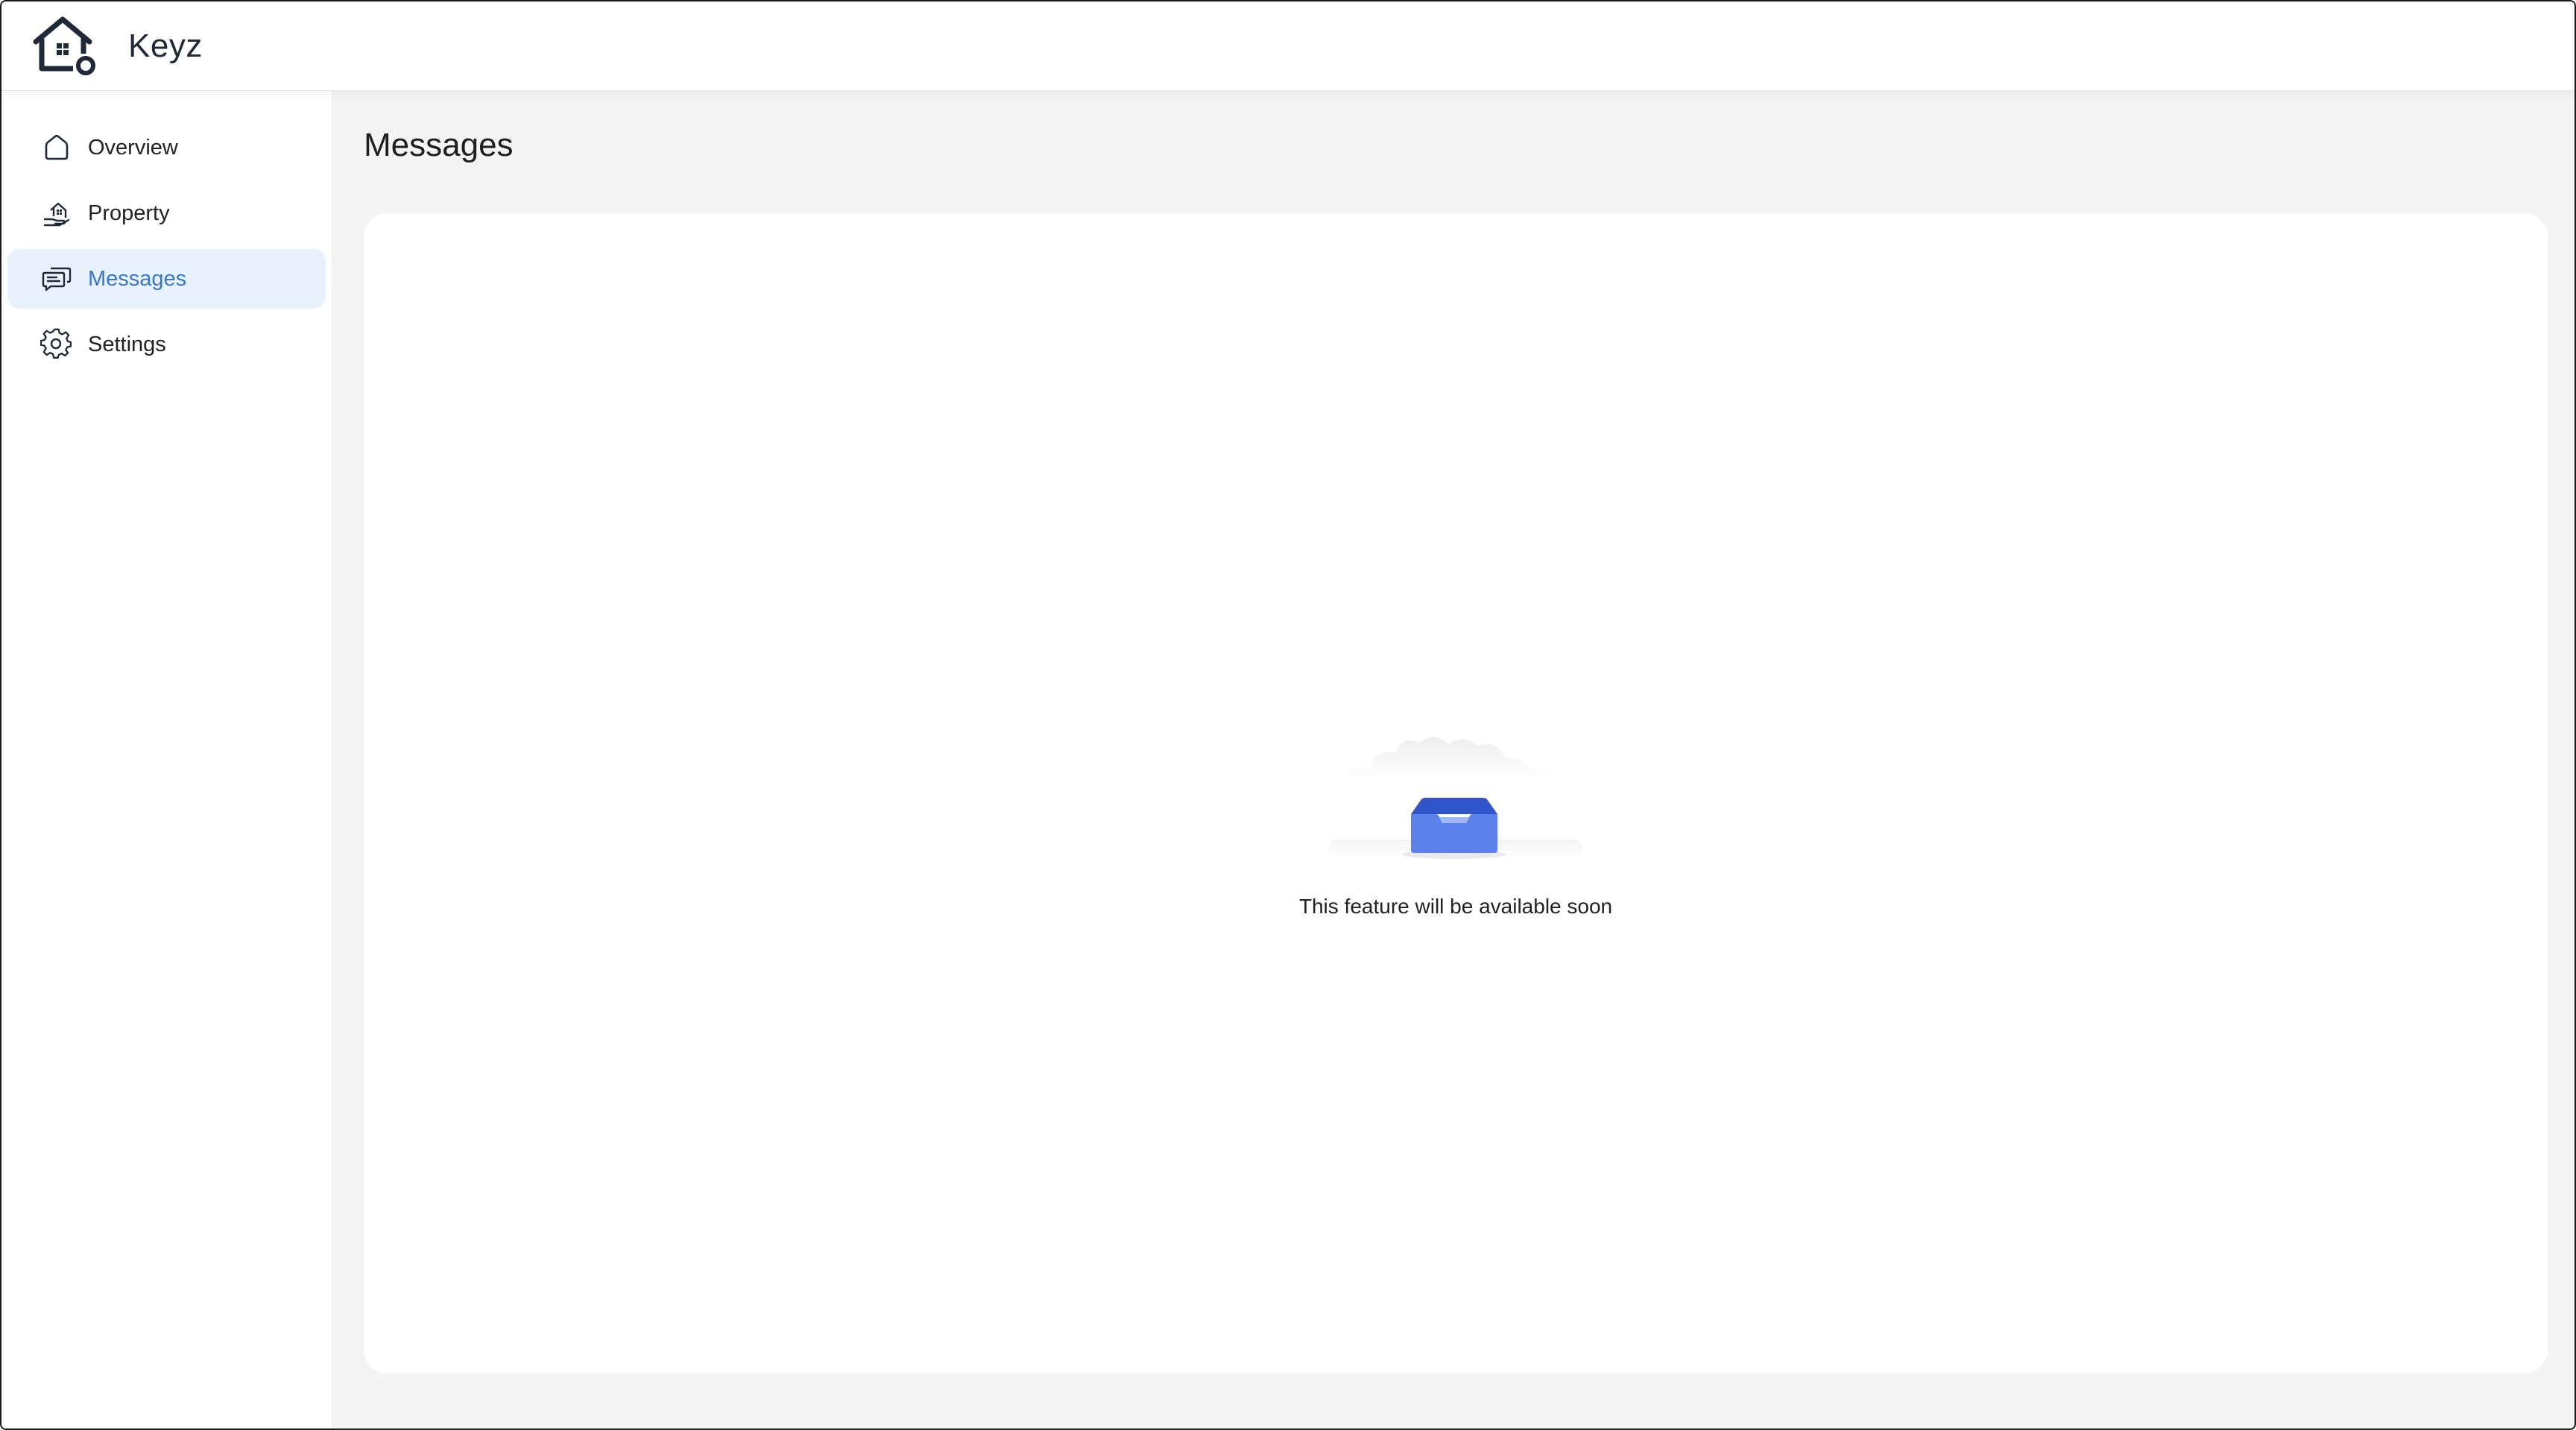 This screenshot has height=1430, width=2576. Describe the element at coordinates (65, 46) in the screenshot. I see `house-key-logo-icon` at that location.